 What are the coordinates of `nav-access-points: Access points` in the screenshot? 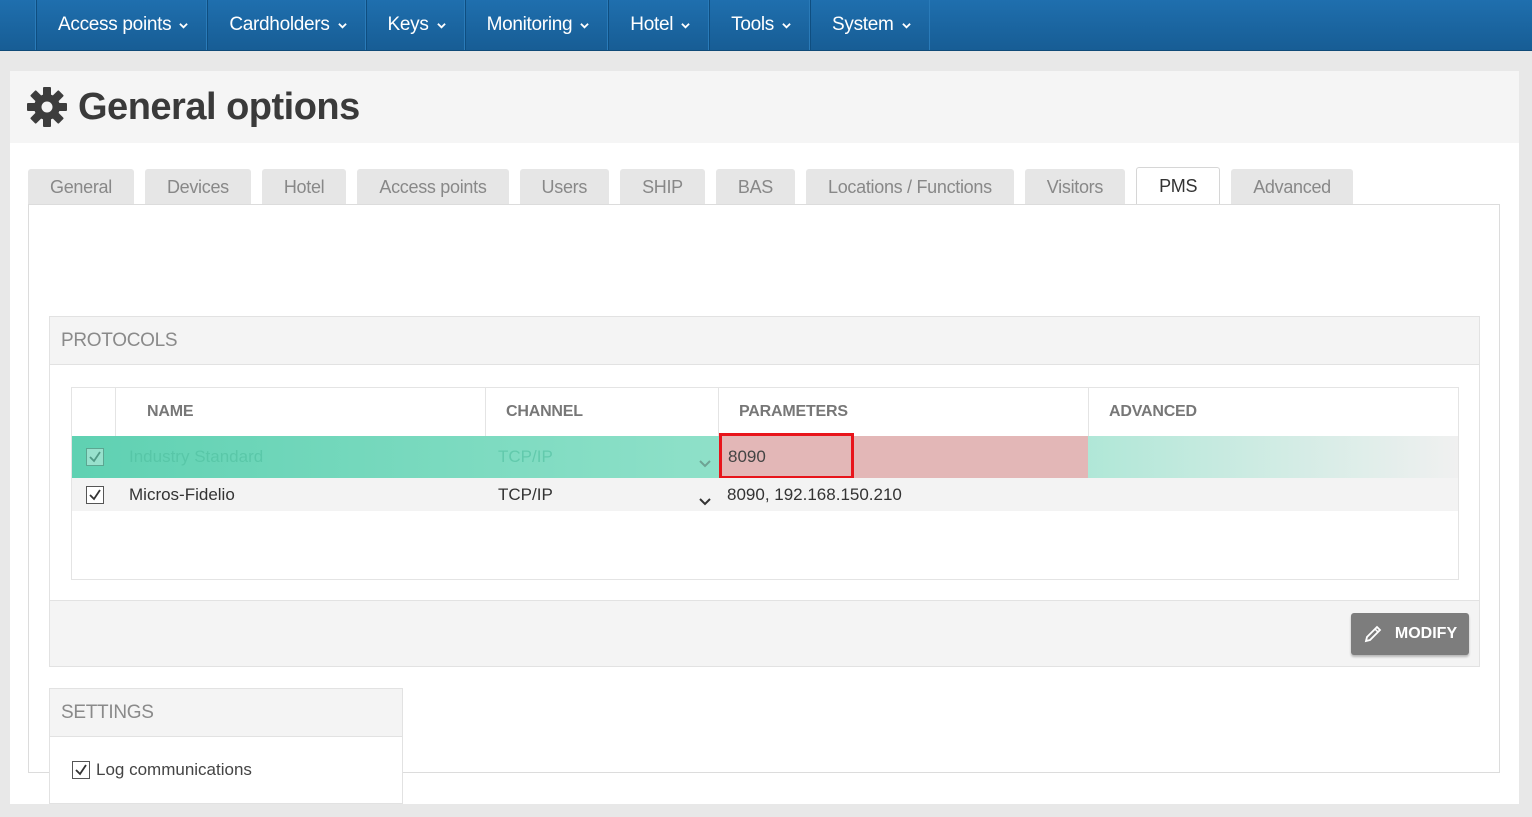 It's located at (122, 25).